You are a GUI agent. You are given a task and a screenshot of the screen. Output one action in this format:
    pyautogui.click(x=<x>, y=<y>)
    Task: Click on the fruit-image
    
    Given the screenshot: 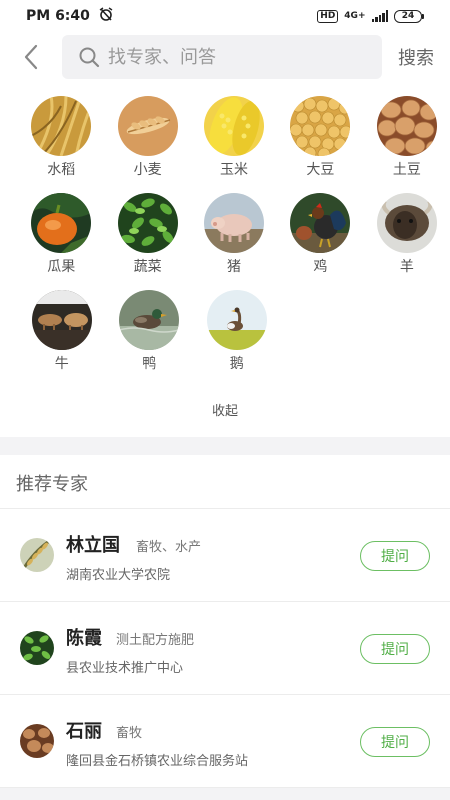 What is the action you would take?
    pyautogui.click(x=61, y=223)
    